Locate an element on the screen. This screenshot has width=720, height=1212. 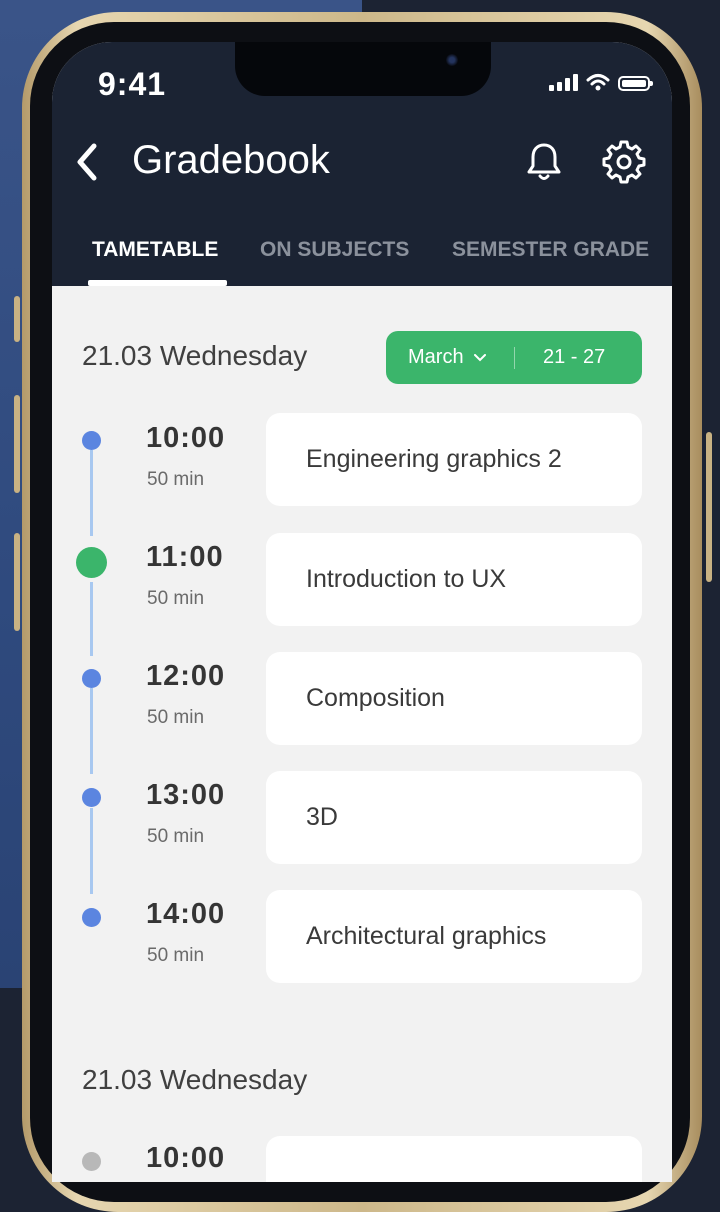
tab-bar: TAMETABLE ON SUBJECTS SEMESTER GRADE is located at coordinates (362, 257).